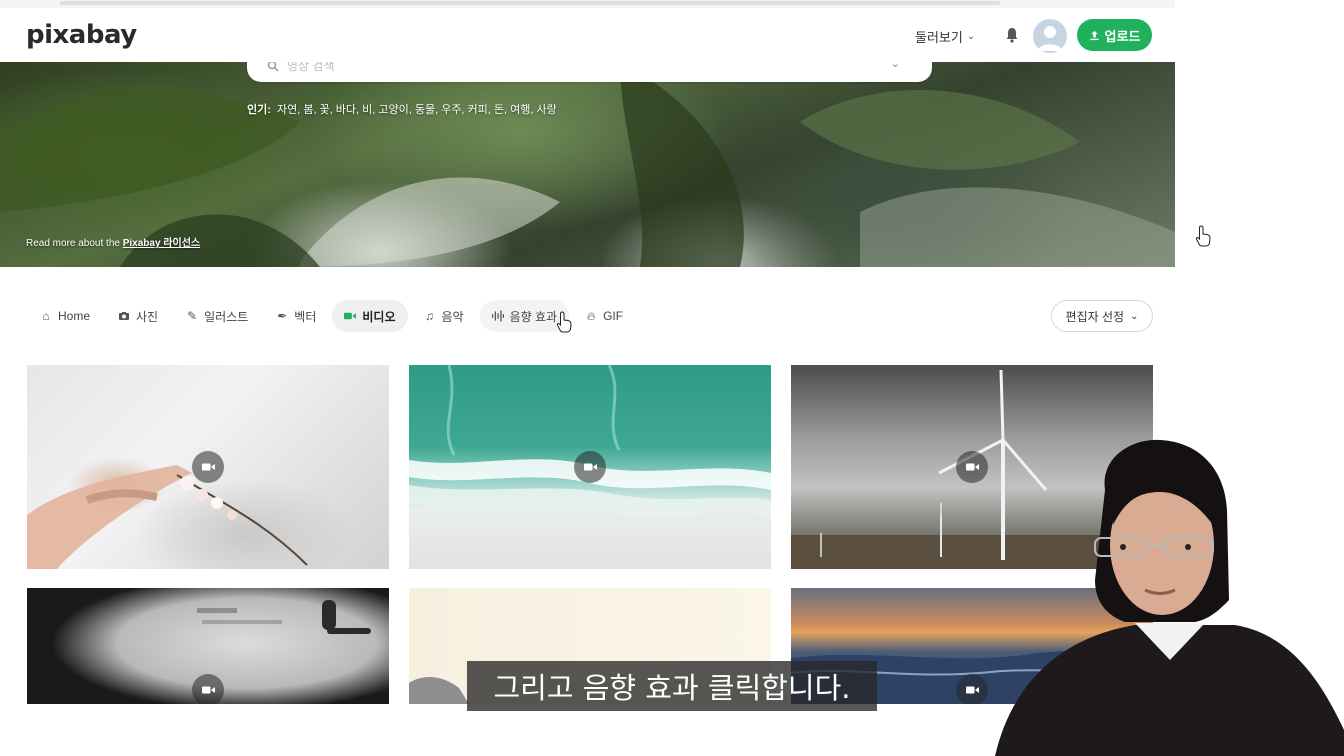 This screenshot has height=756, width=1344. I want to click on music-note-icon: ♫, so click(429, 316).